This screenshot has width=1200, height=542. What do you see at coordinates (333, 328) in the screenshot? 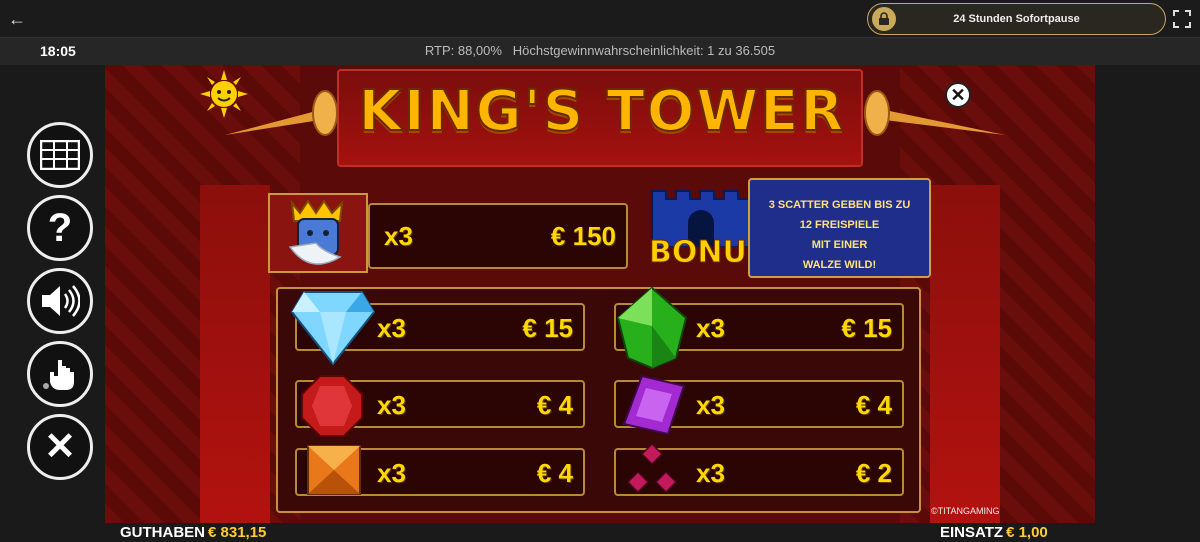
I see `diamond-icon` at bounding box center [333, 328].